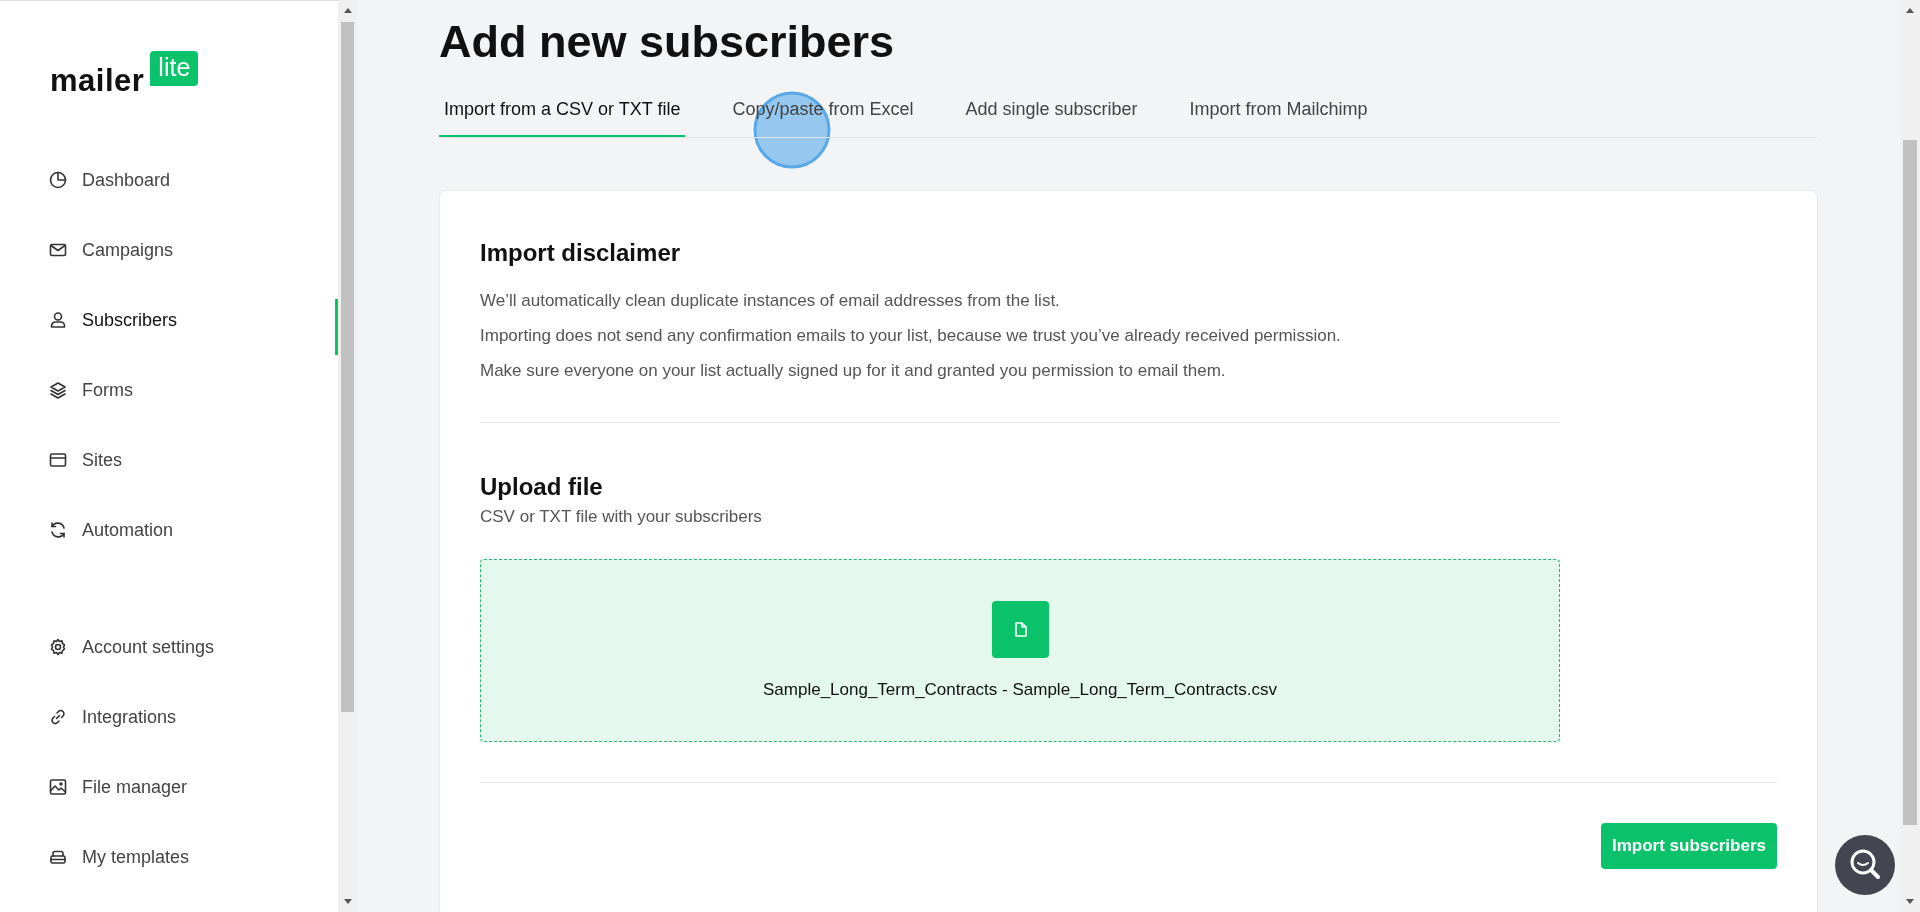 Image resolution: width=1920 pixels, height=912 pixels. I want to click on nav-item: Account settings, so click(169, 647).